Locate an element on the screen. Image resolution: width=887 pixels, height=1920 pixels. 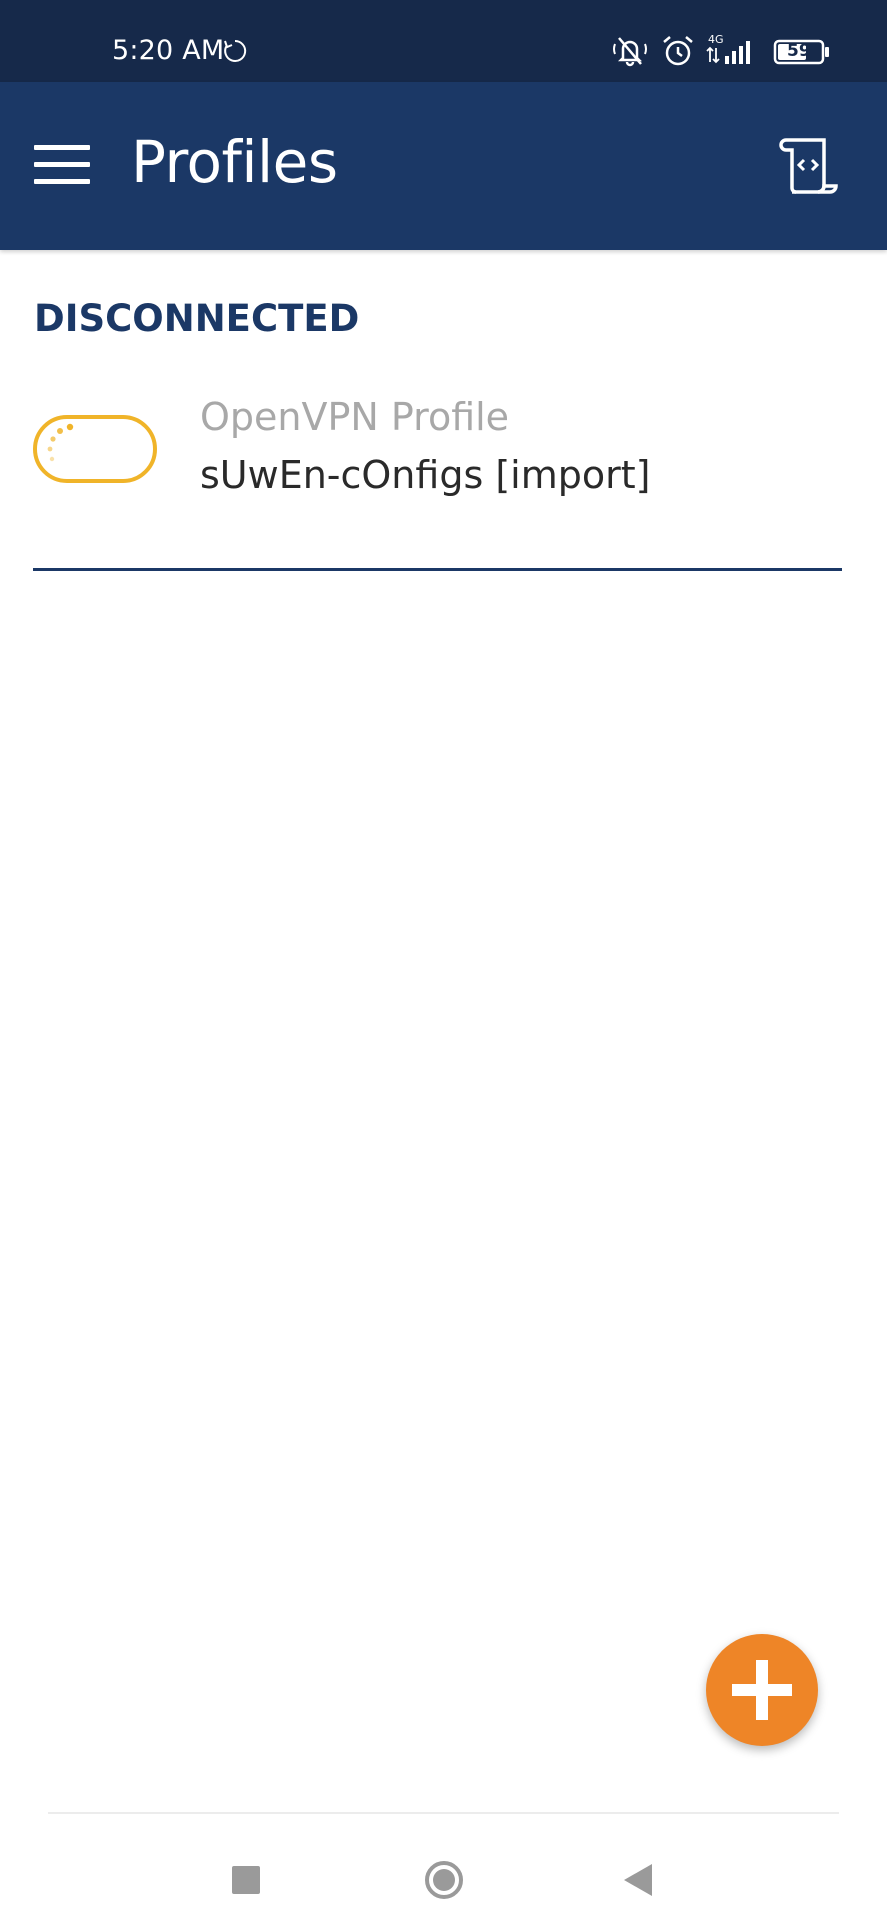
section-header-disconnected: DISCONNECTED is located at coordinates (197, 318).